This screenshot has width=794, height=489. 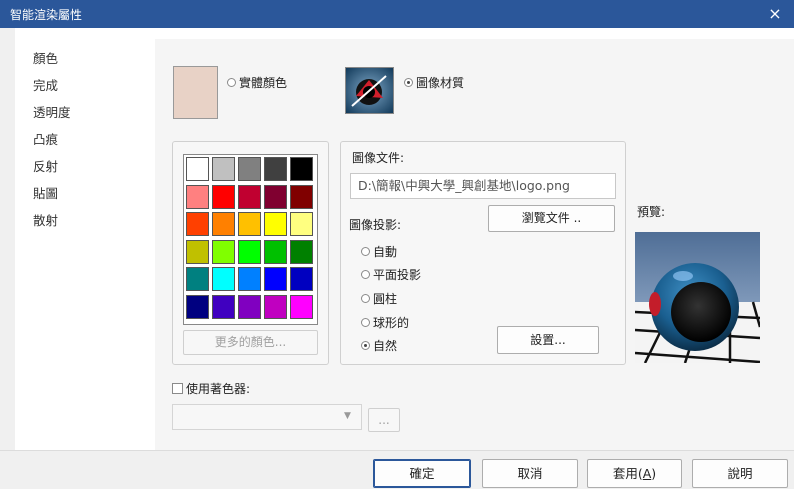 I want to click on image-file-path-field: D:\簡報\中興大學_興創基地\logo.png, so click(x=483, y=186).